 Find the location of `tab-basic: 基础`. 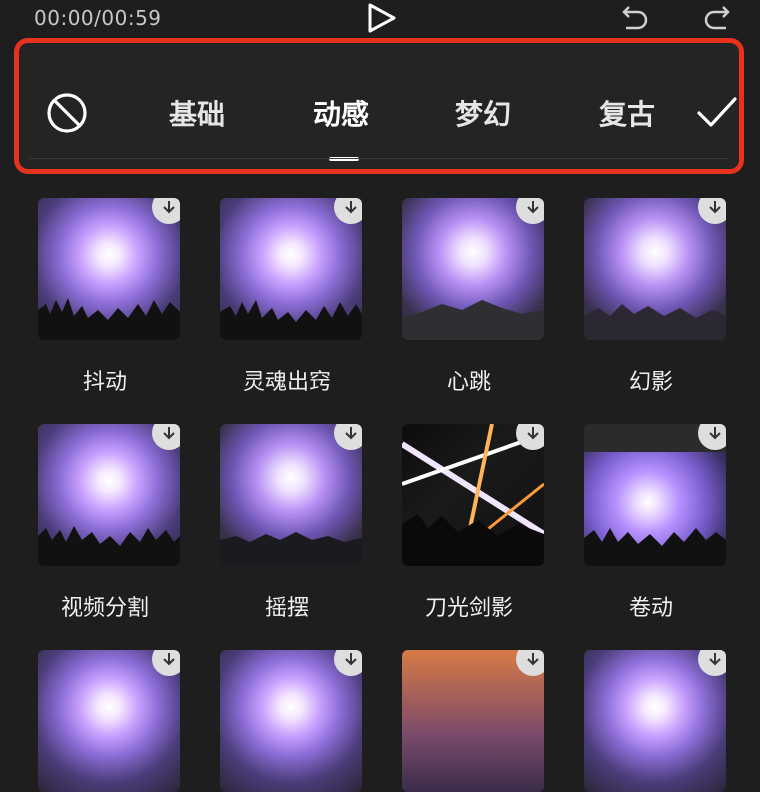

tab-basic: 基础 is located at coordinates (197, 113).